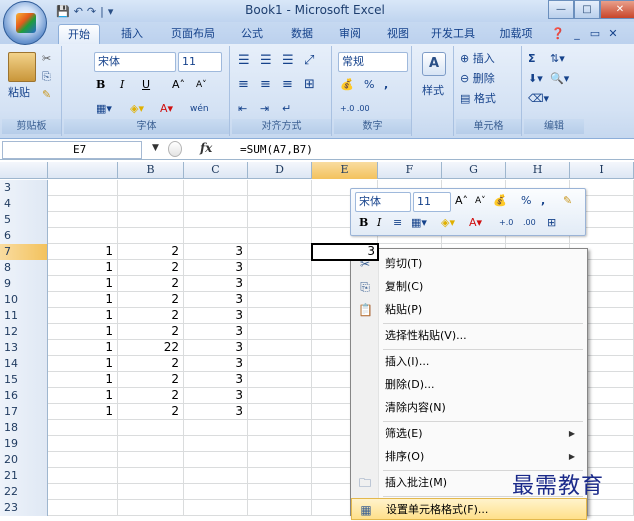 The width and height of the screenshot is (634, 521). Describe the element at coordinates (199, 109) in the screenshot. I see `phonetic-button: wén` at that location.